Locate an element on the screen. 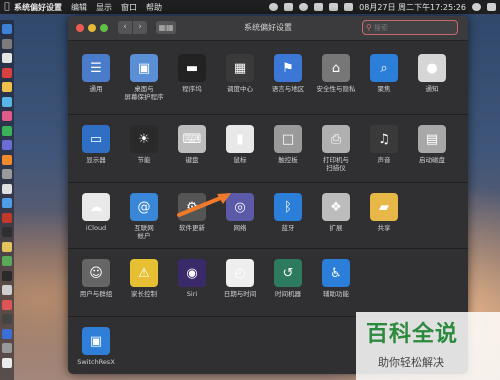 The image size is (500, 380). printer-icon: ⎙ is located at coordinates (336, 139).